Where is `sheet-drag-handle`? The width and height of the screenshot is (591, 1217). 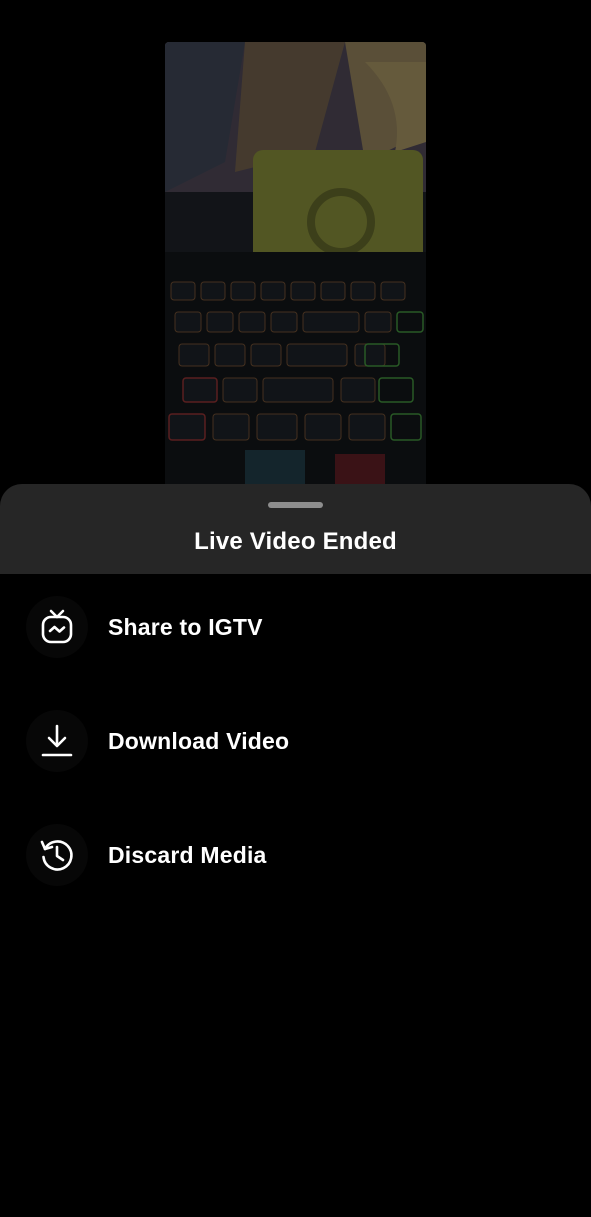 sheet-drag-handle is located at coordinates (295, 505).